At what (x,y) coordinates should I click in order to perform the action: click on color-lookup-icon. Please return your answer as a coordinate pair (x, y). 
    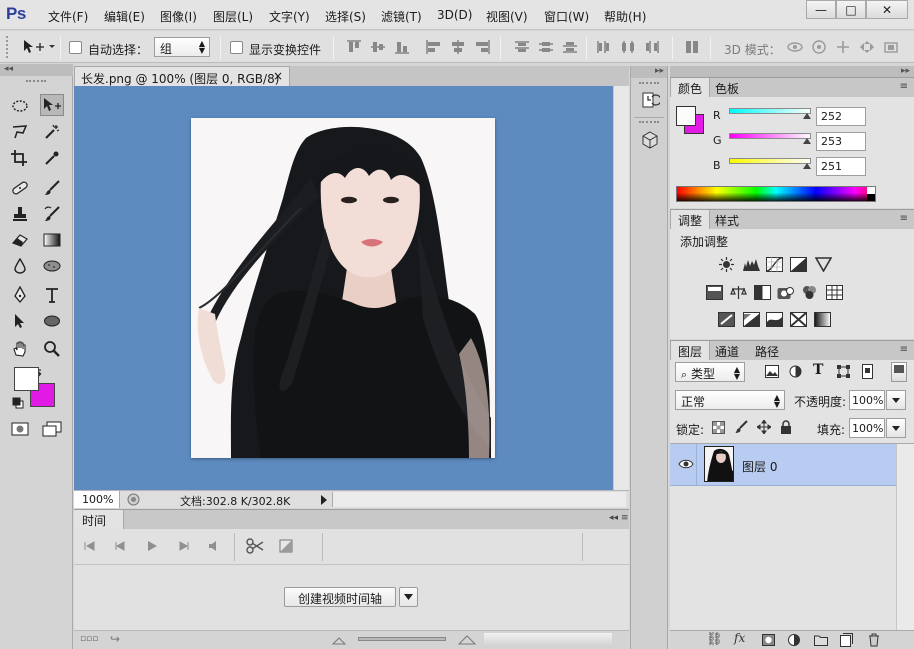
    Looking at the image, I should click on (834, 292).